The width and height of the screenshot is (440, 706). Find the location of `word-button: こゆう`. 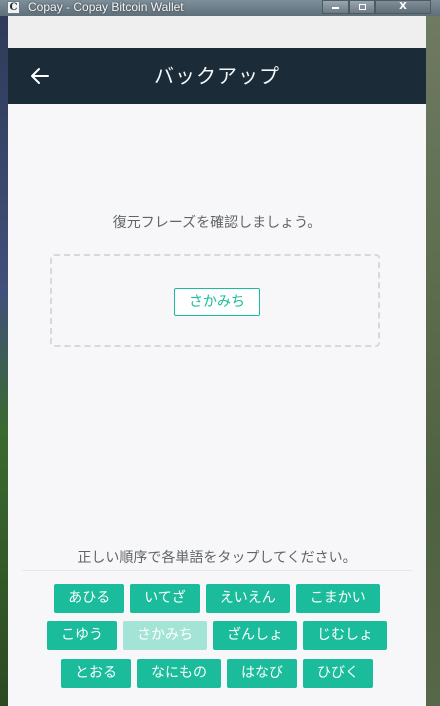

word-button: こゆう is located at coordinates (82, 635).